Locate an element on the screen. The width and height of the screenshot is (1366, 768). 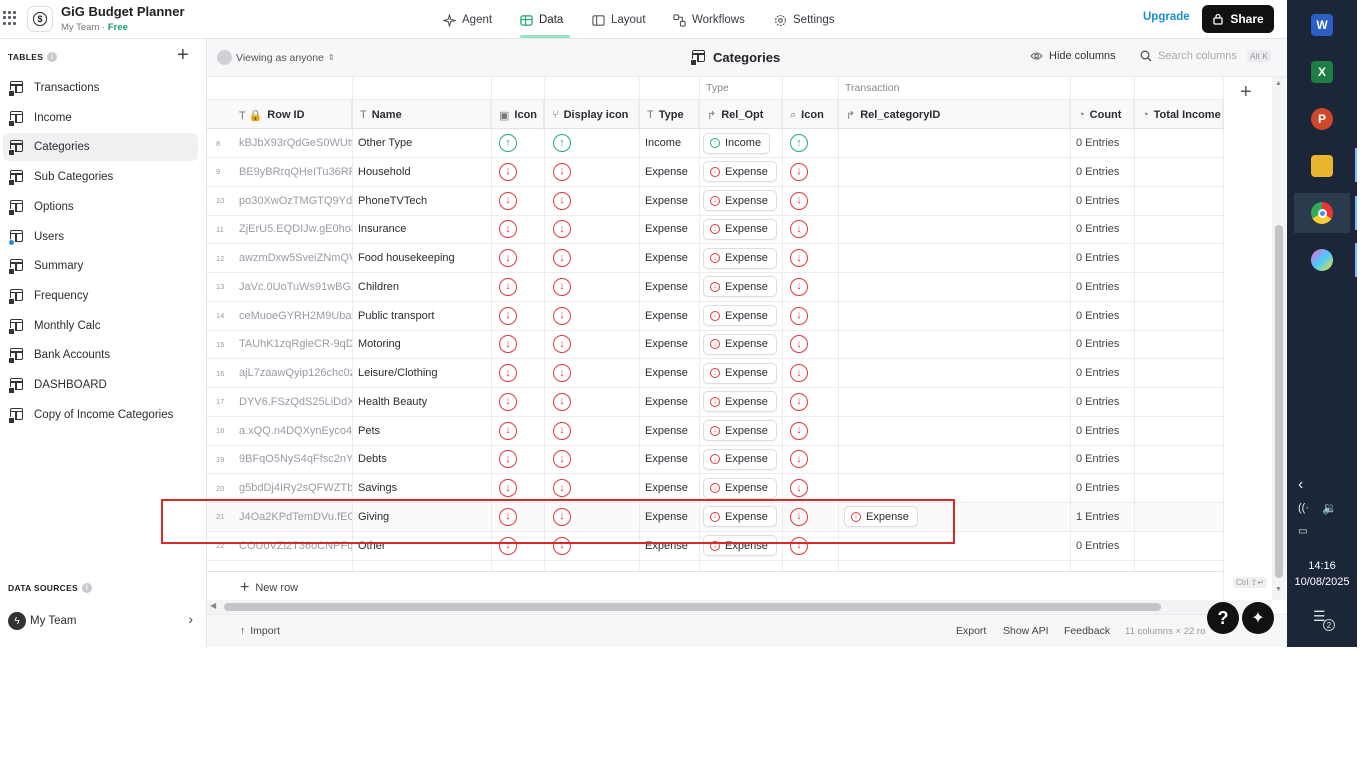
row-id-cell: TAUhK1zqRgieCR-9qDF is located at coordinates (292, 344).